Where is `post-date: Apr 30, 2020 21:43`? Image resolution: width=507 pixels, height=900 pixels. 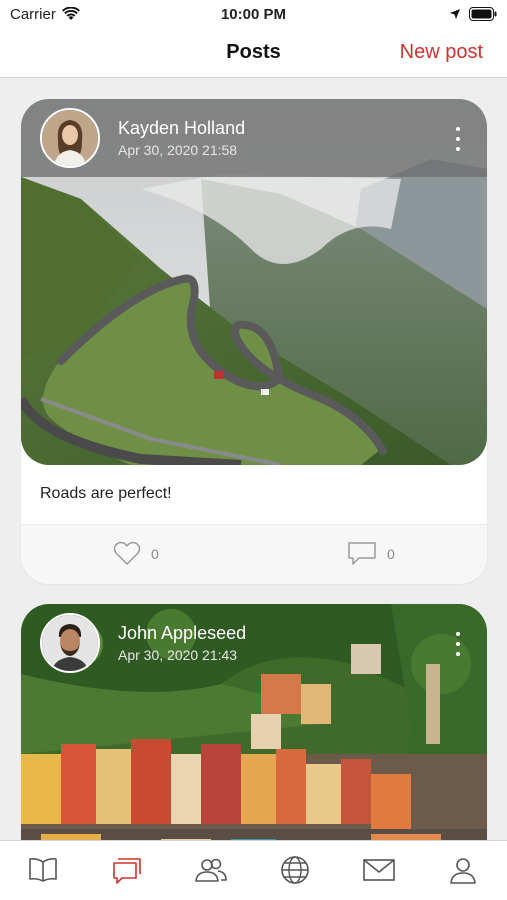 post-date: Apr 30, 2020 21:43 is located at coordinates (178, 655).